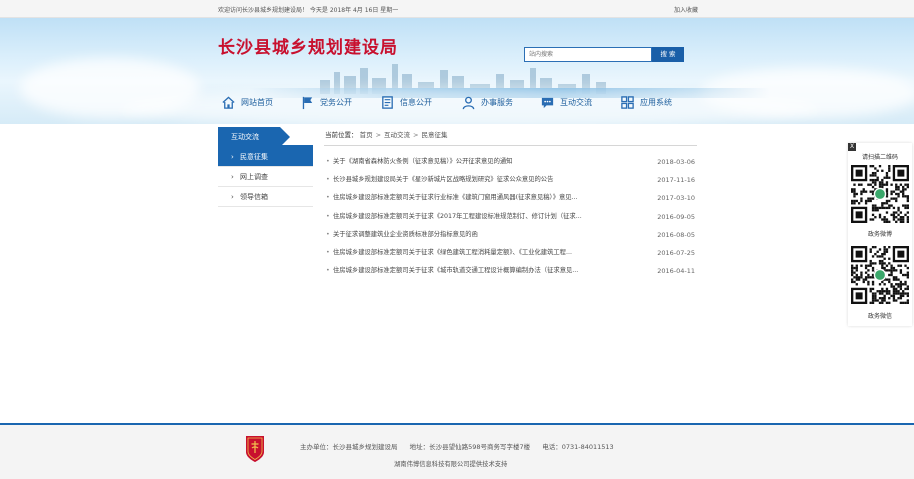 The image size is (914, 479). Describe the element at coordinates (451, 464) in the screenshot. I see `footer-support: 湖南伟博信息科技有限公司提供技术支持` at that location.